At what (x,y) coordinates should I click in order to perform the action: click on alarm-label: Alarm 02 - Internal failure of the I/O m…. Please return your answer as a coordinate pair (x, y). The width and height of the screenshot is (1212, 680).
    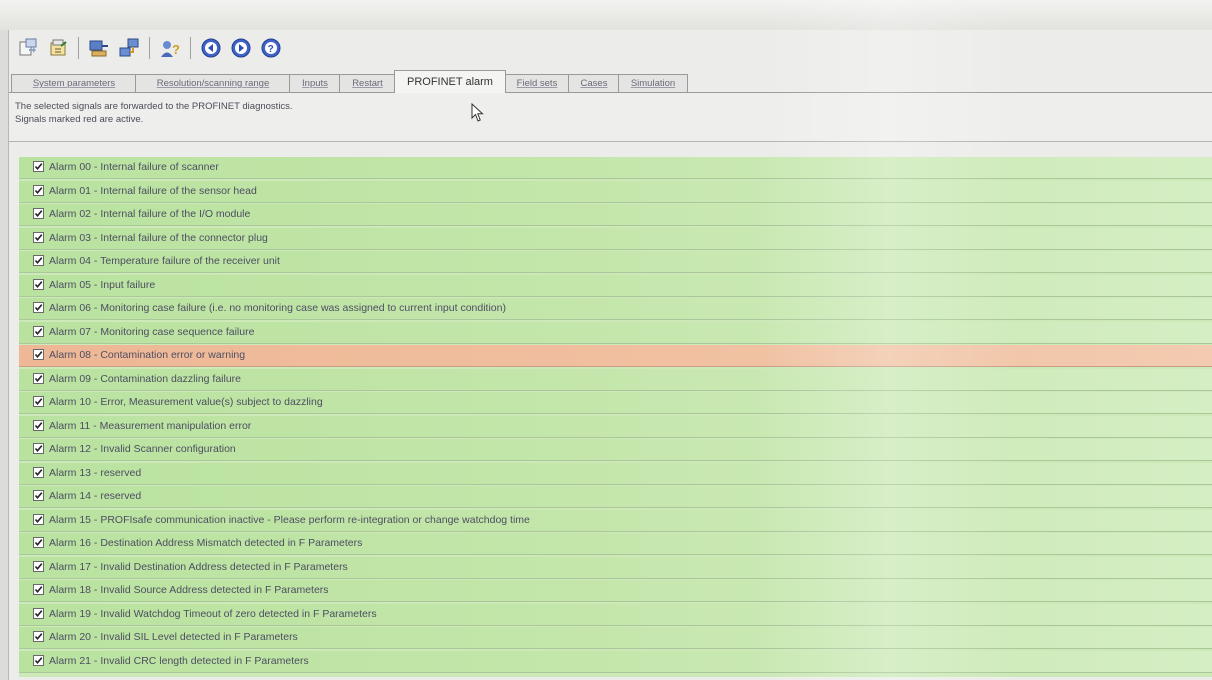
    Looking at the image, I should click on (150, 214).